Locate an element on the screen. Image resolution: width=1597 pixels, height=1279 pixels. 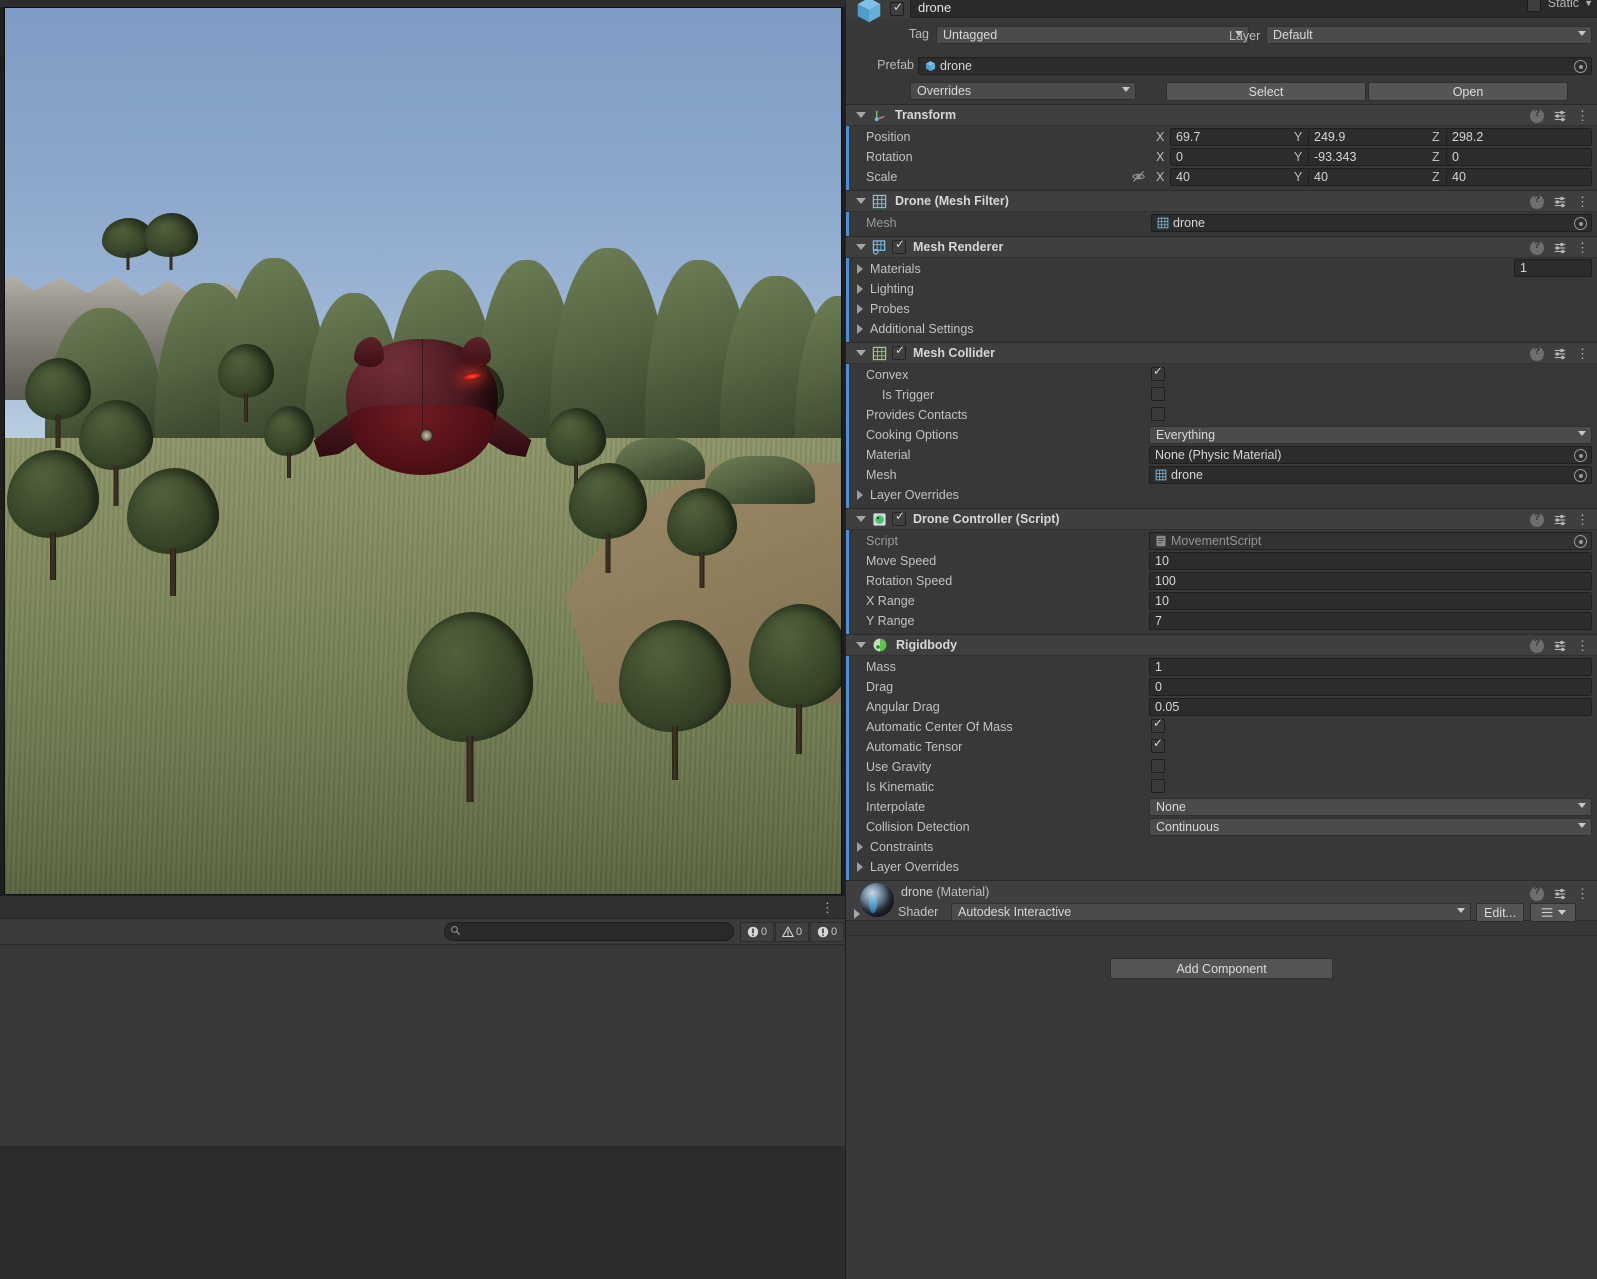
rotation-z-input: 0 is located at coordinates (1519, 157).